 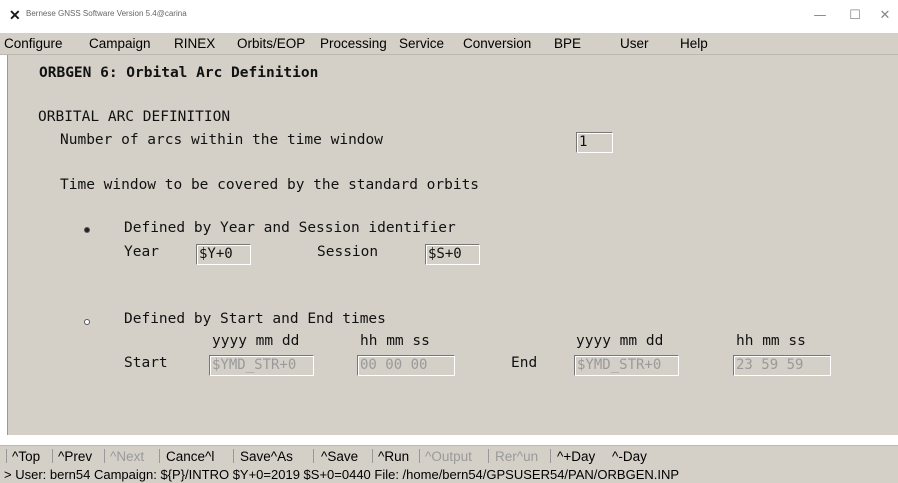 I want to click on session-label: Session, so click(x=348, y=252).